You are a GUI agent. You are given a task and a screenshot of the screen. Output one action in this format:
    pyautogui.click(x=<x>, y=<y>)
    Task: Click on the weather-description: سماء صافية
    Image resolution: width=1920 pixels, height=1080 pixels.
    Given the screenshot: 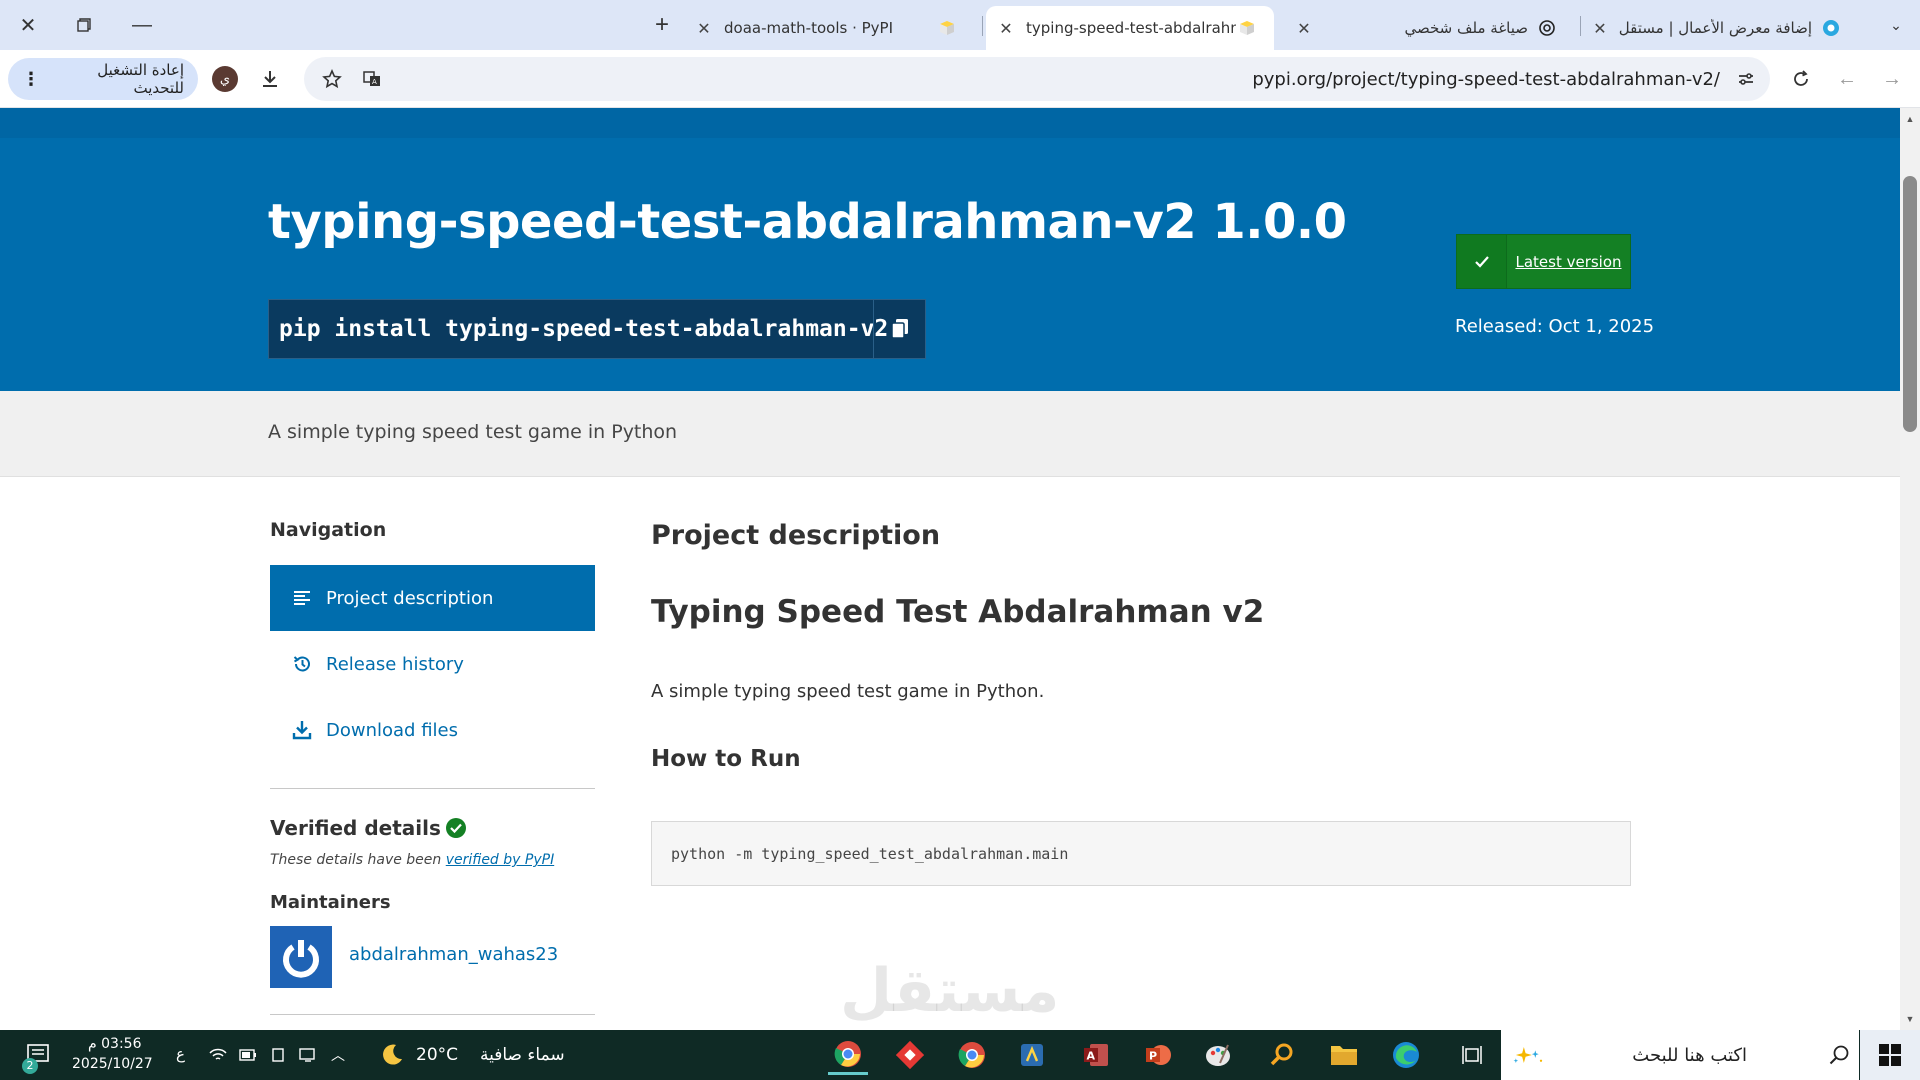 What is the action you would take?
    pyautogui.click(x=522, y=1055)
    